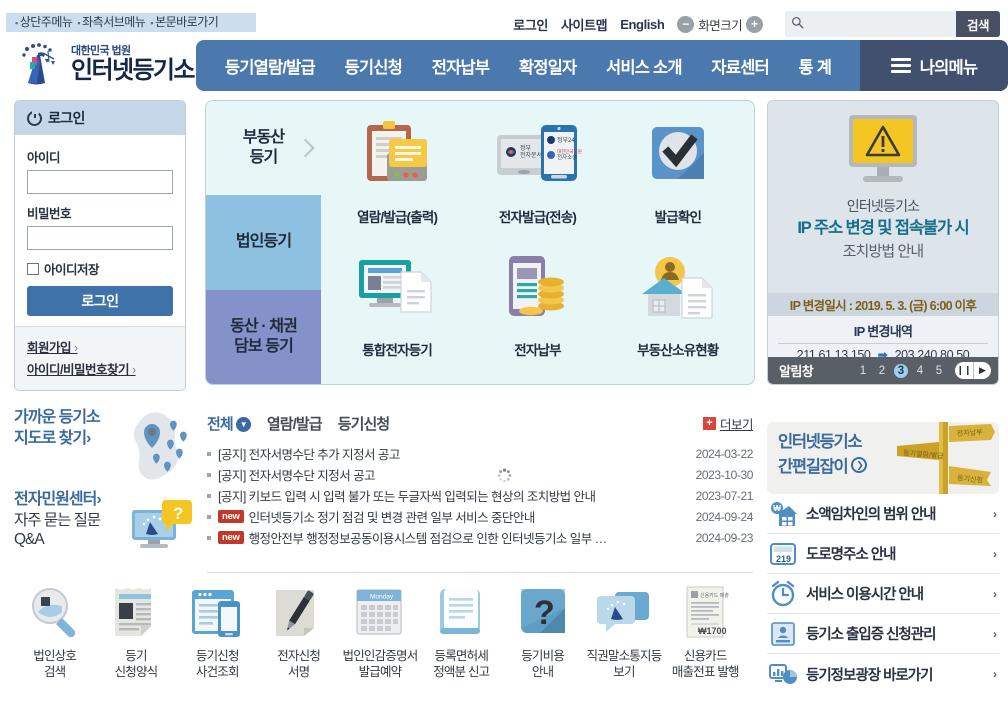 Image resolution: width=1008 pixels, height=712 pixels. I want to click on search-box: 검색, so click(892, 24).